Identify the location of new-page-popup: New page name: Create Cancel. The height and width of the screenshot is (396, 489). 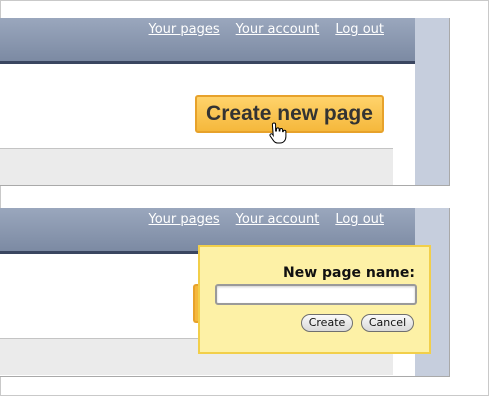
(314, 299).